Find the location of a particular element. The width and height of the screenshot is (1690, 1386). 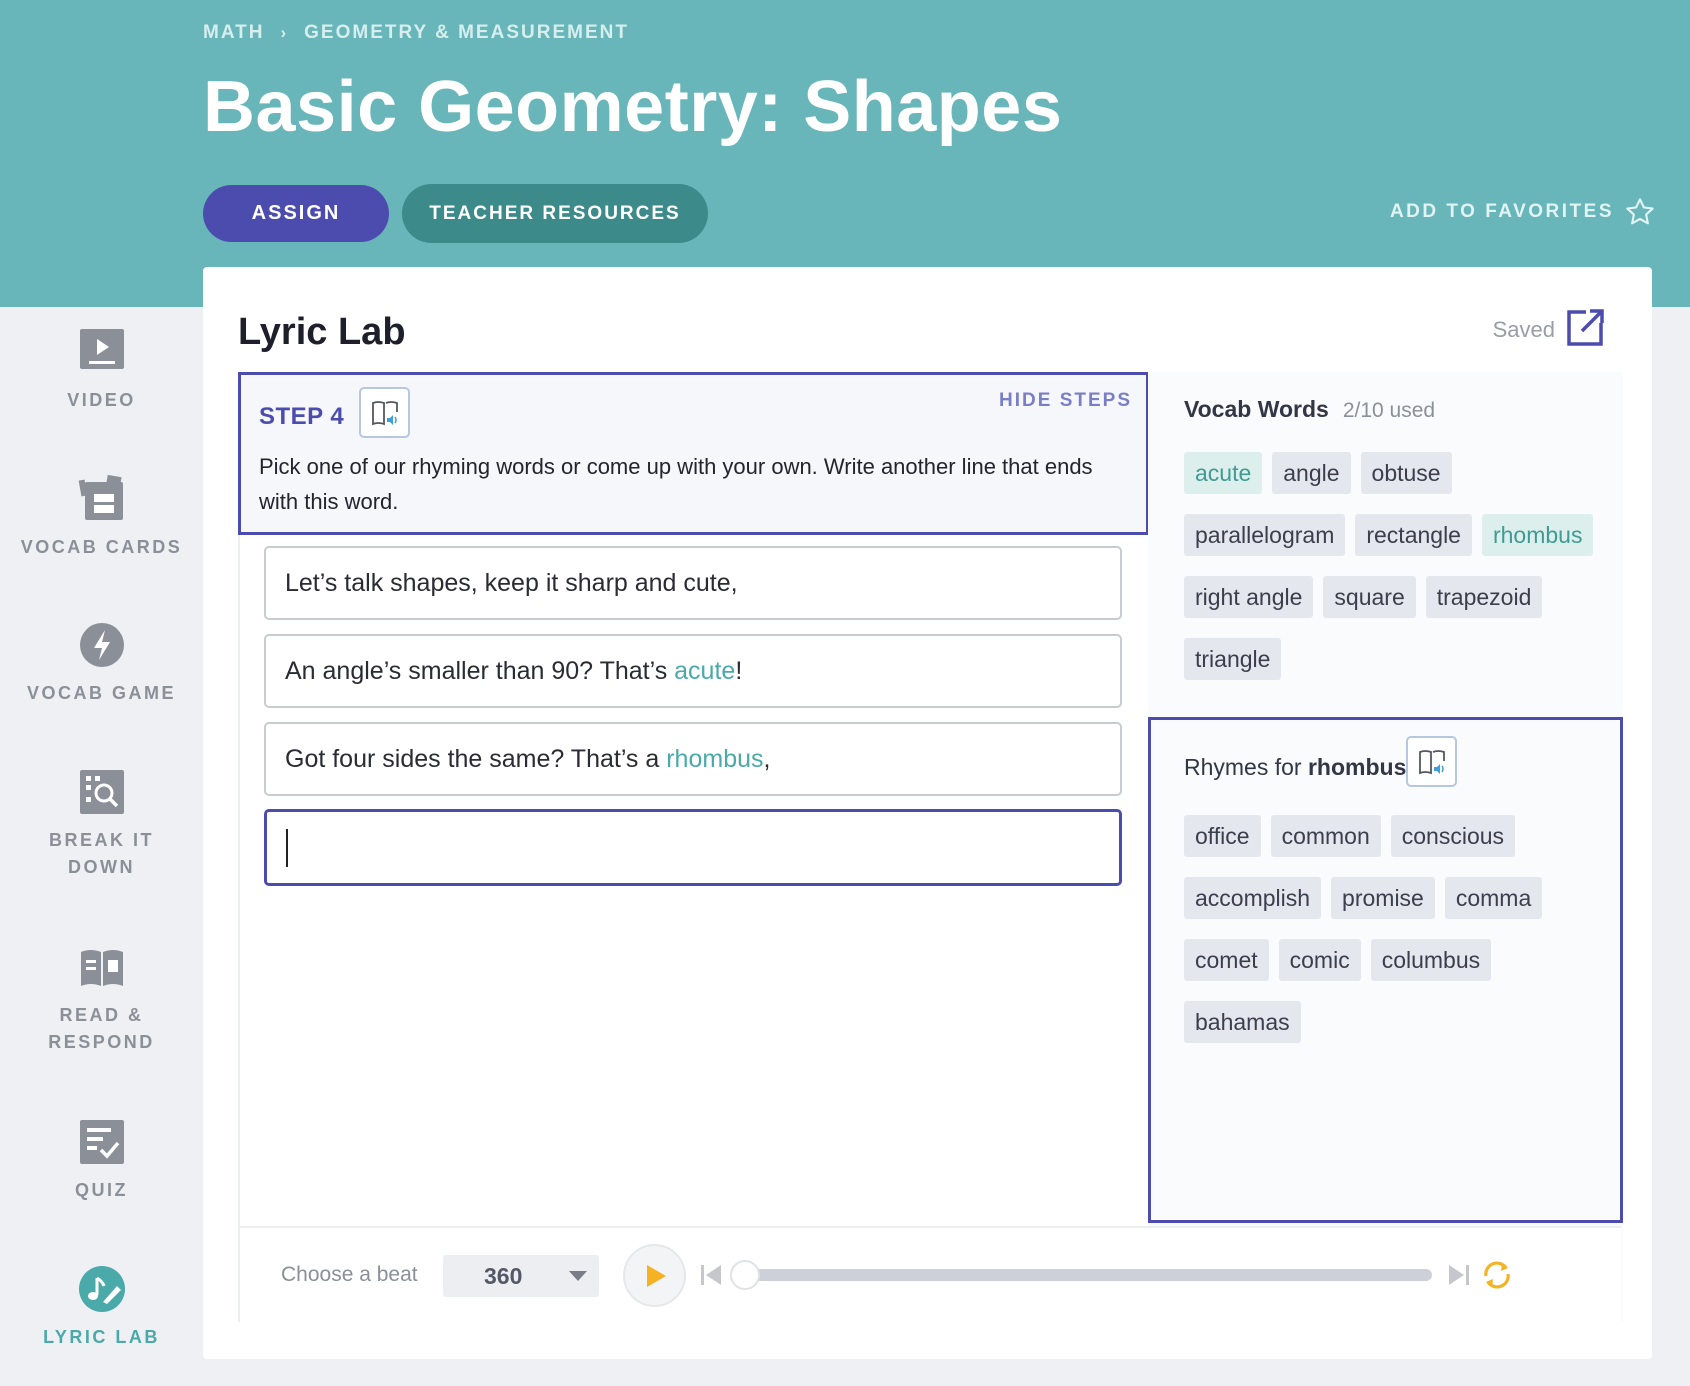

step-audio-button is located at coordinates (384, 412).